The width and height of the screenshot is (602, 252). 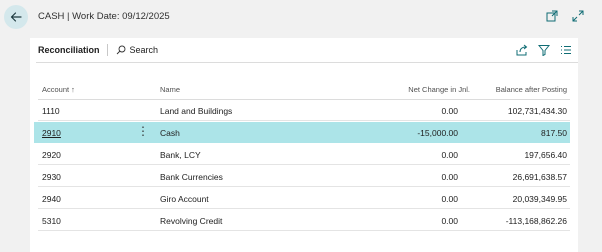 I want to click on column-header-net-change: Net Change in Jnl., so click(x=439, y=89).